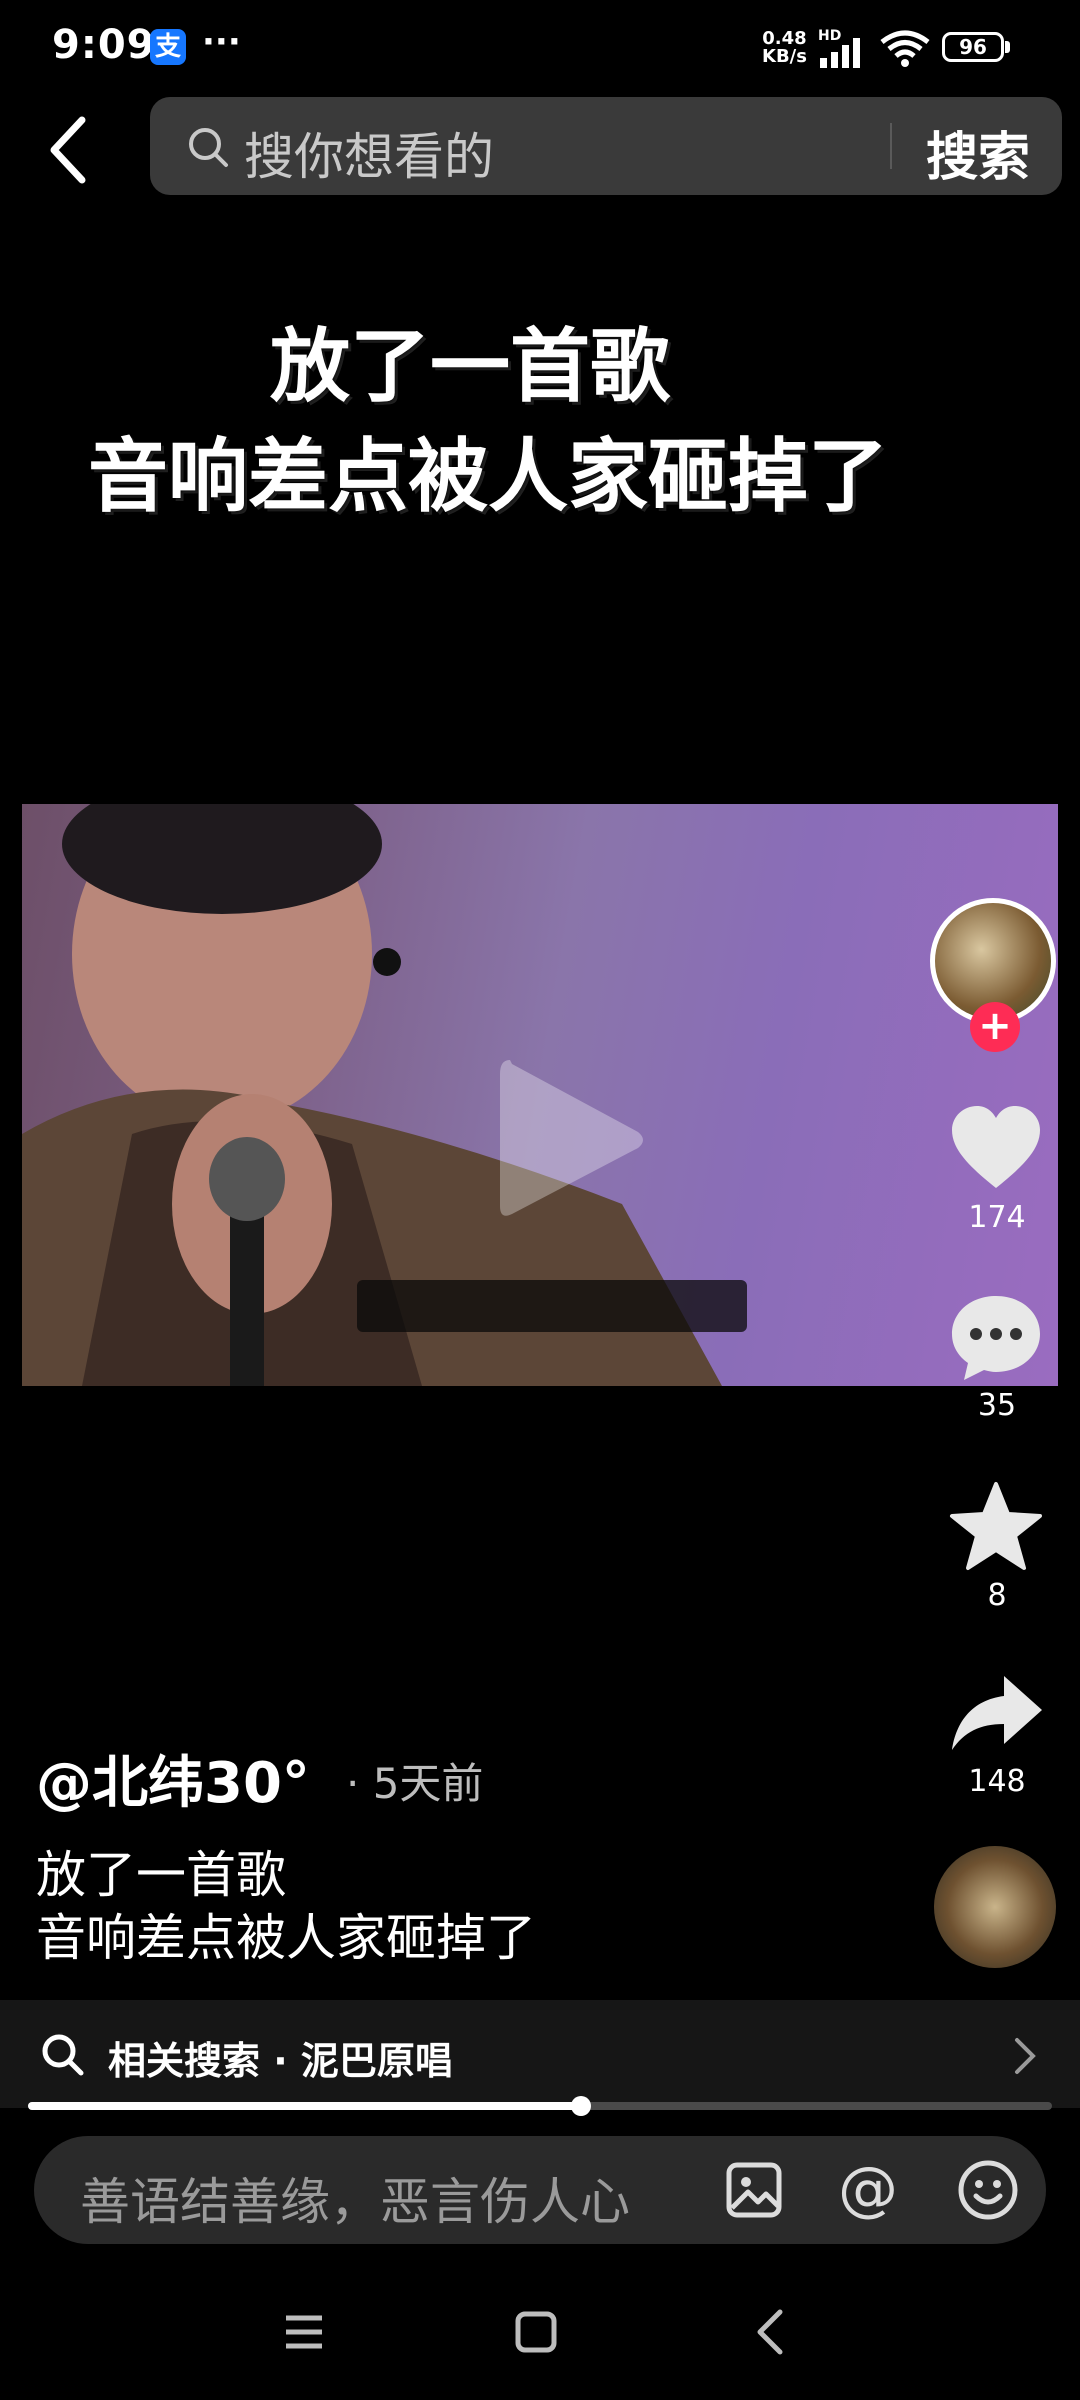 The height and width of the screenshot is (2400, 1080). What do you see at coordinates (173, 1778) in the screenshot?
I see `author-name: @北纬30°` at bounding box center [173, 1778].